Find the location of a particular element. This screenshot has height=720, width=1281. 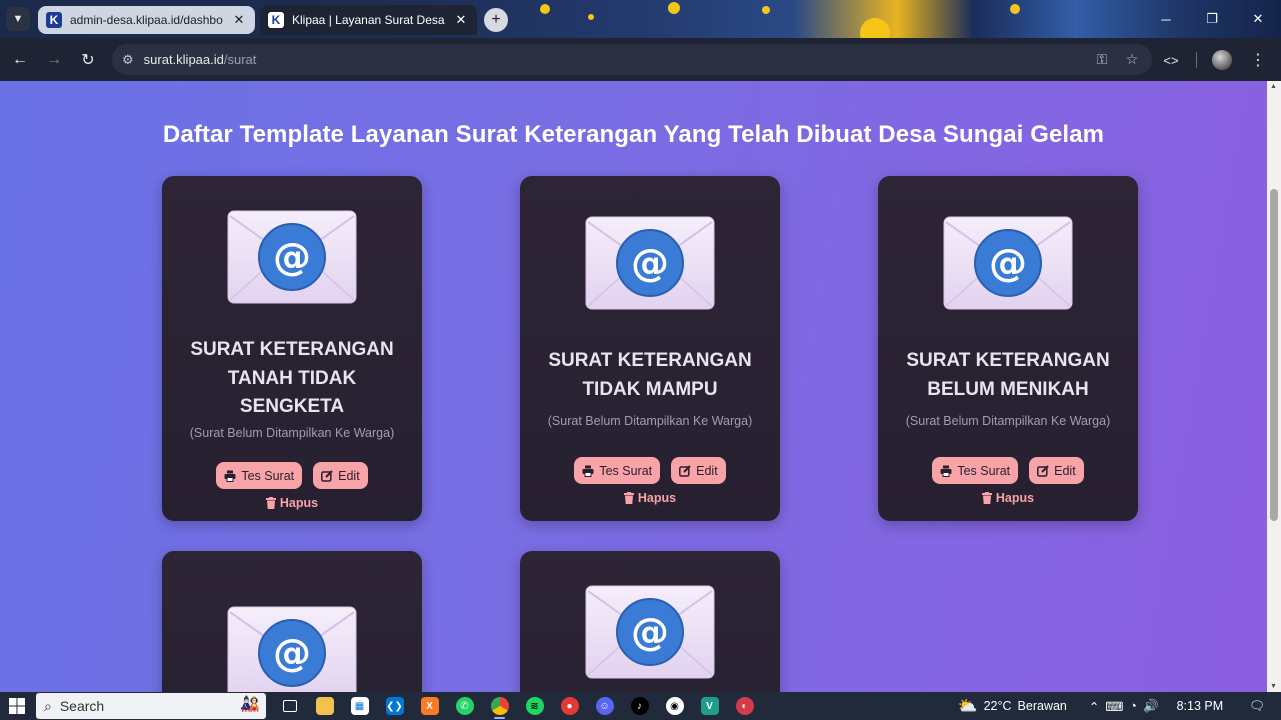

card-actions: Tes Surat Edit is located at coordinates (650, 470).